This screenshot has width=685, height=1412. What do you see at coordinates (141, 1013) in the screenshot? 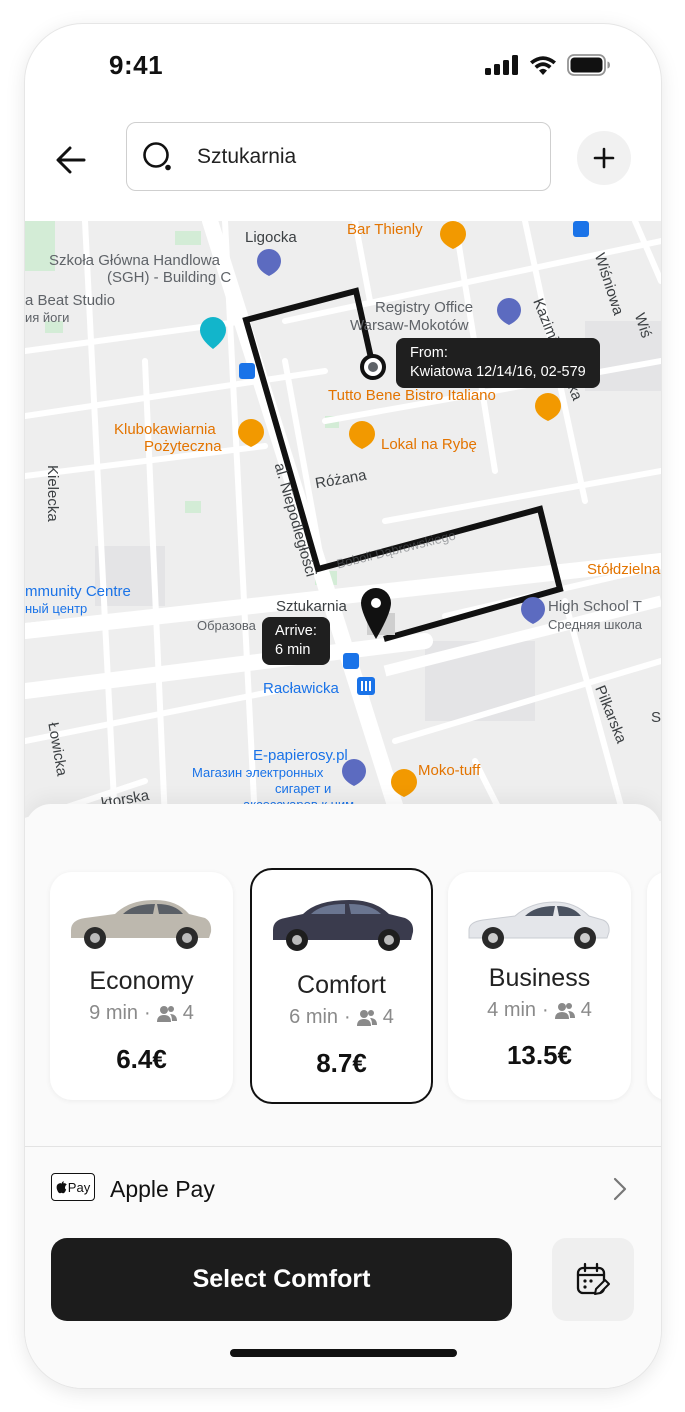
I see `ride-option-meta: 9 min · 4` at bounding box center [141, 1013].